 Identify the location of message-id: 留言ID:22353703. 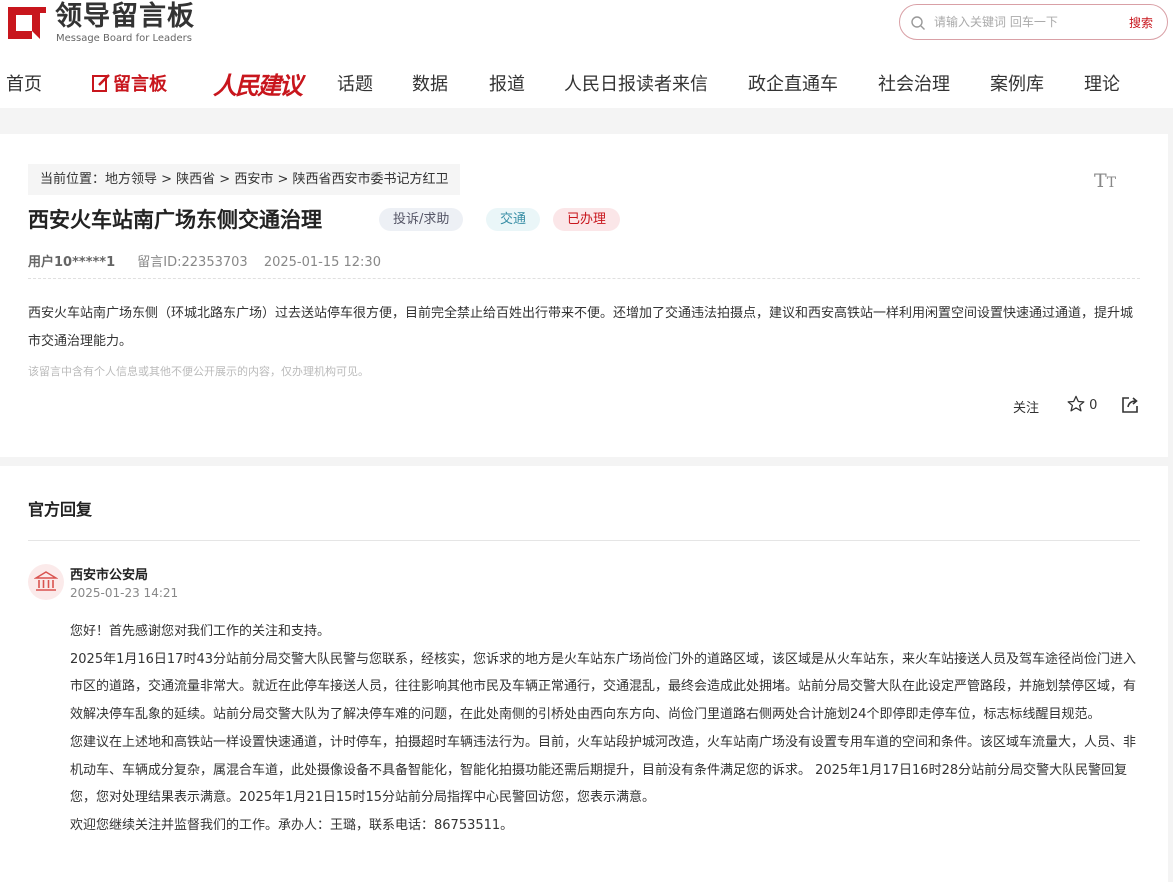
(192, 262).